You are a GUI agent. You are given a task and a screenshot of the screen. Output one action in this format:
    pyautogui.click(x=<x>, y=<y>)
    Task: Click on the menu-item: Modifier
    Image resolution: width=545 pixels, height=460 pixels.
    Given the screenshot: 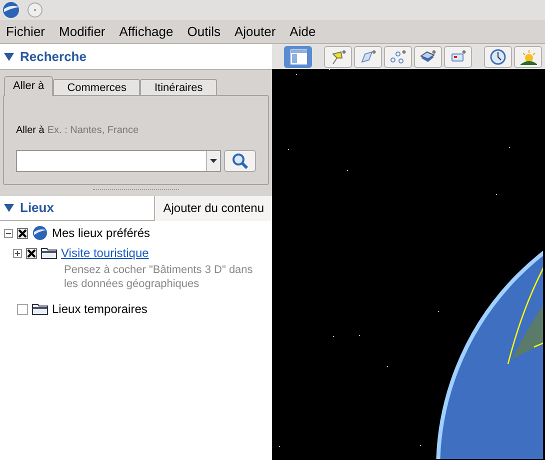 What is the action you would take?
    pyautogui.click(x=82, y=32)
    